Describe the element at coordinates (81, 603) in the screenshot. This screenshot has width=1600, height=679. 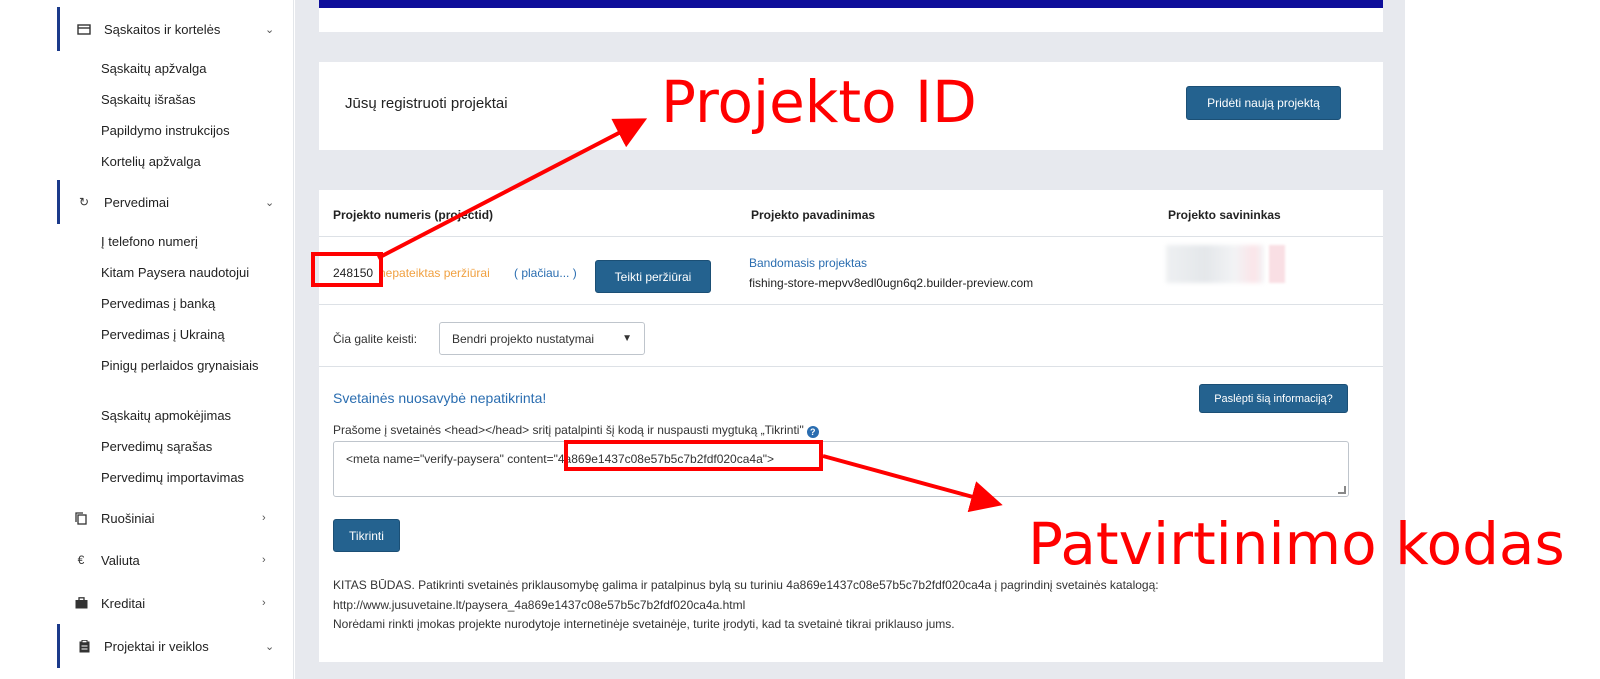
I see `briefcase-icon` at that location.